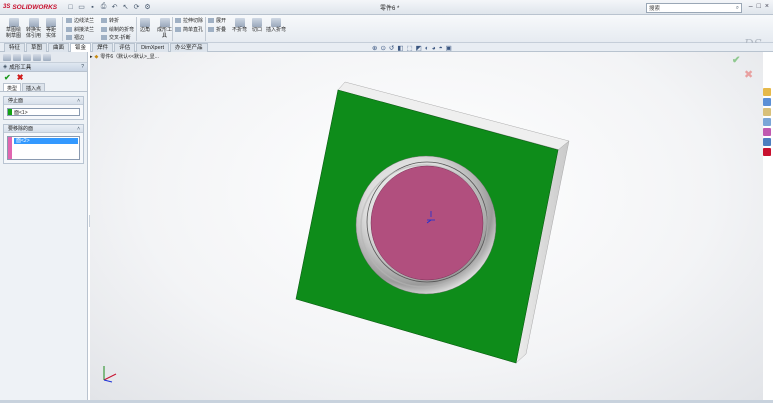 The height and width of the screenshot is (403, 773). What do you see at coordinates (136, 7) in the screenshot?
I see `rebuild-icon: ⟳` at bounding box center [136, 7].